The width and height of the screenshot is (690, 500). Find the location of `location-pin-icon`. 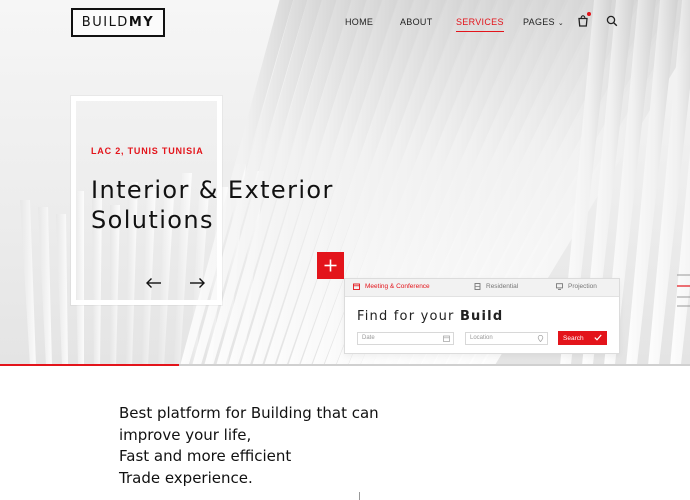

location-pin-icon is located at coordinates (540, 338).